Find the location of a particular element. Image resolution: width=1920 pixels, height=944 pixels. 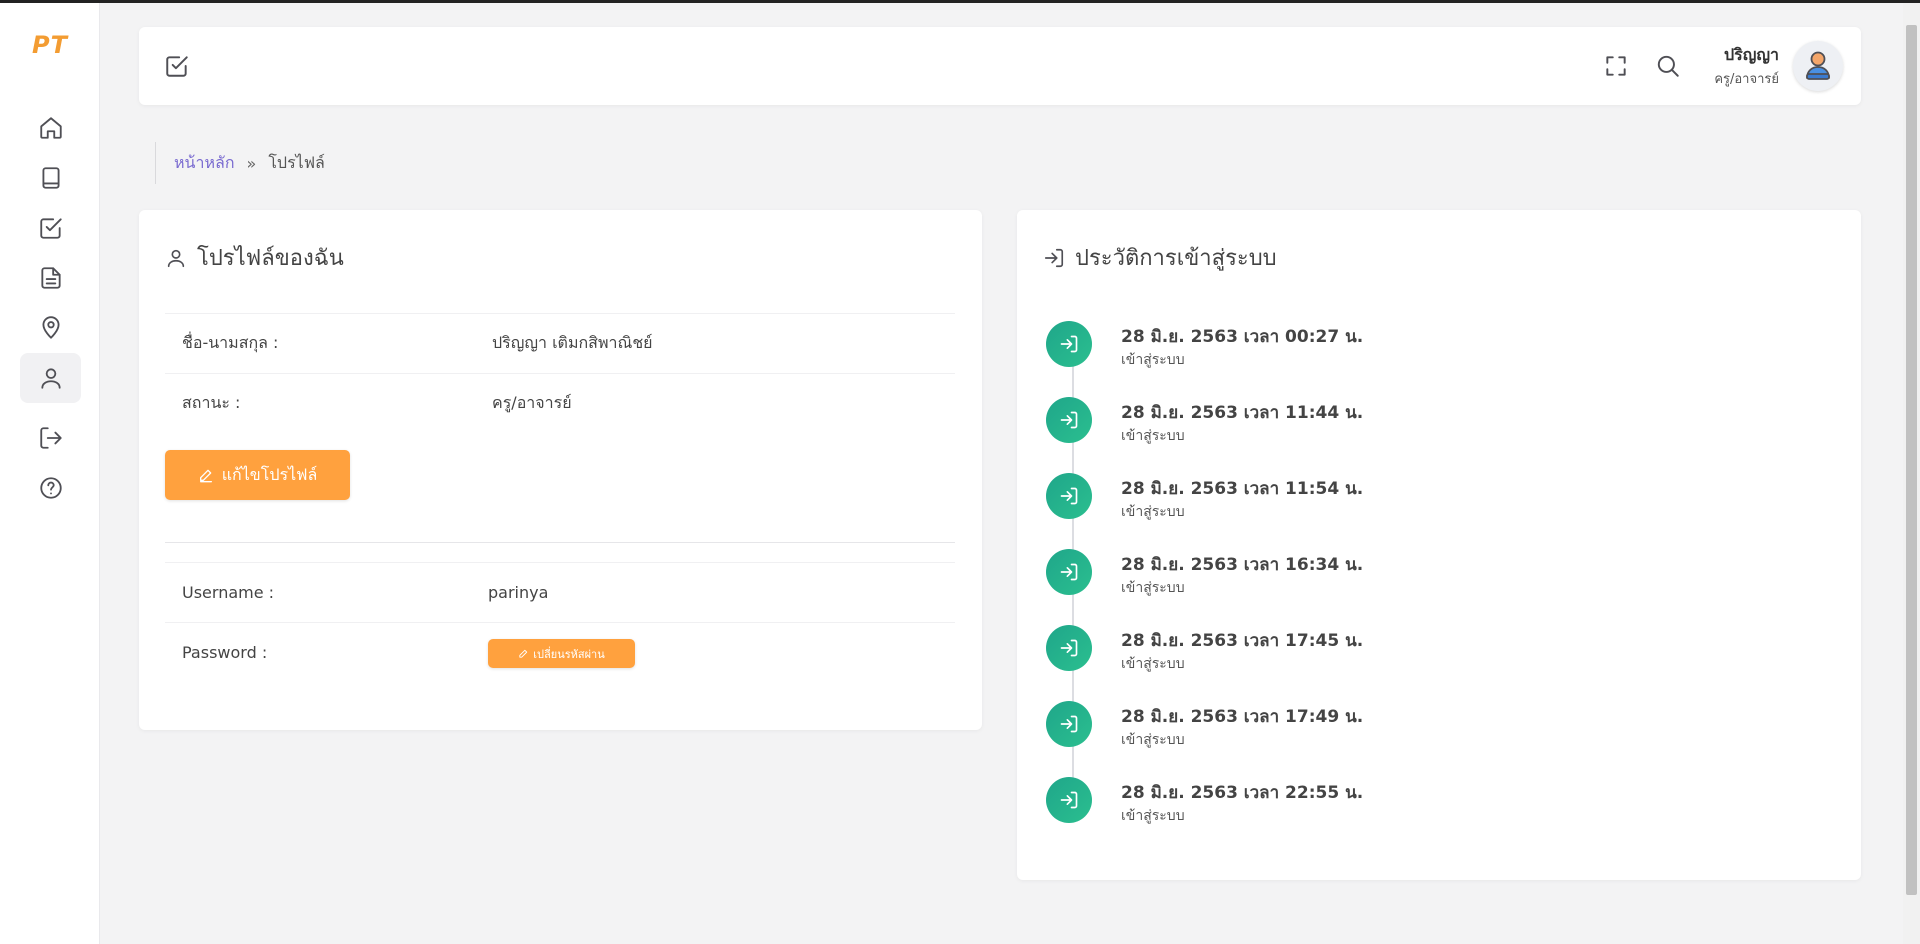

password-row: Password : เปลี่ยนรหัสผ่าน is located at coordinates (560, 652).